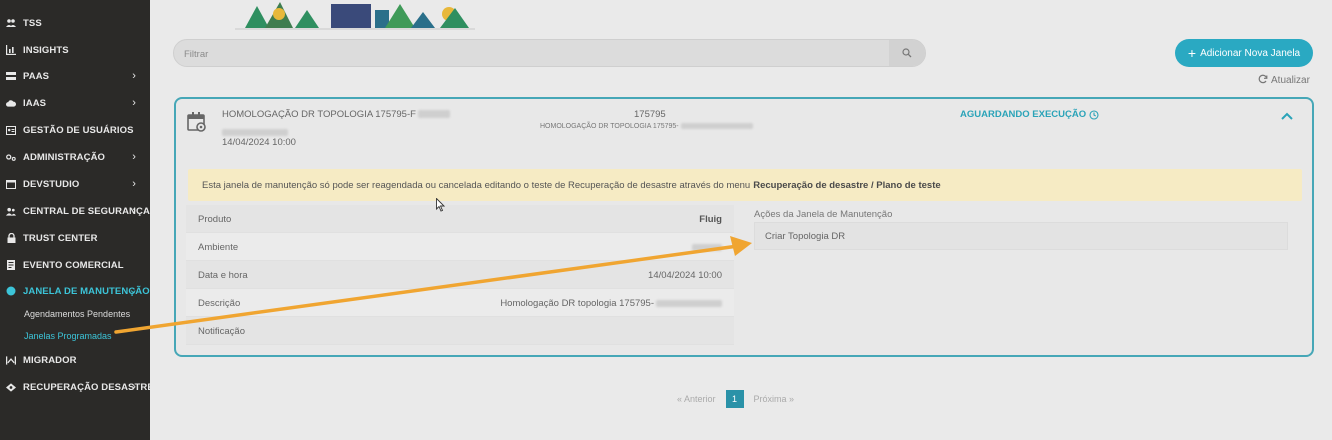  Describe the element at coordinates (51, 184) in the screenshot. I see `sidebar-item-label: DEVSTUDIO` at that location.